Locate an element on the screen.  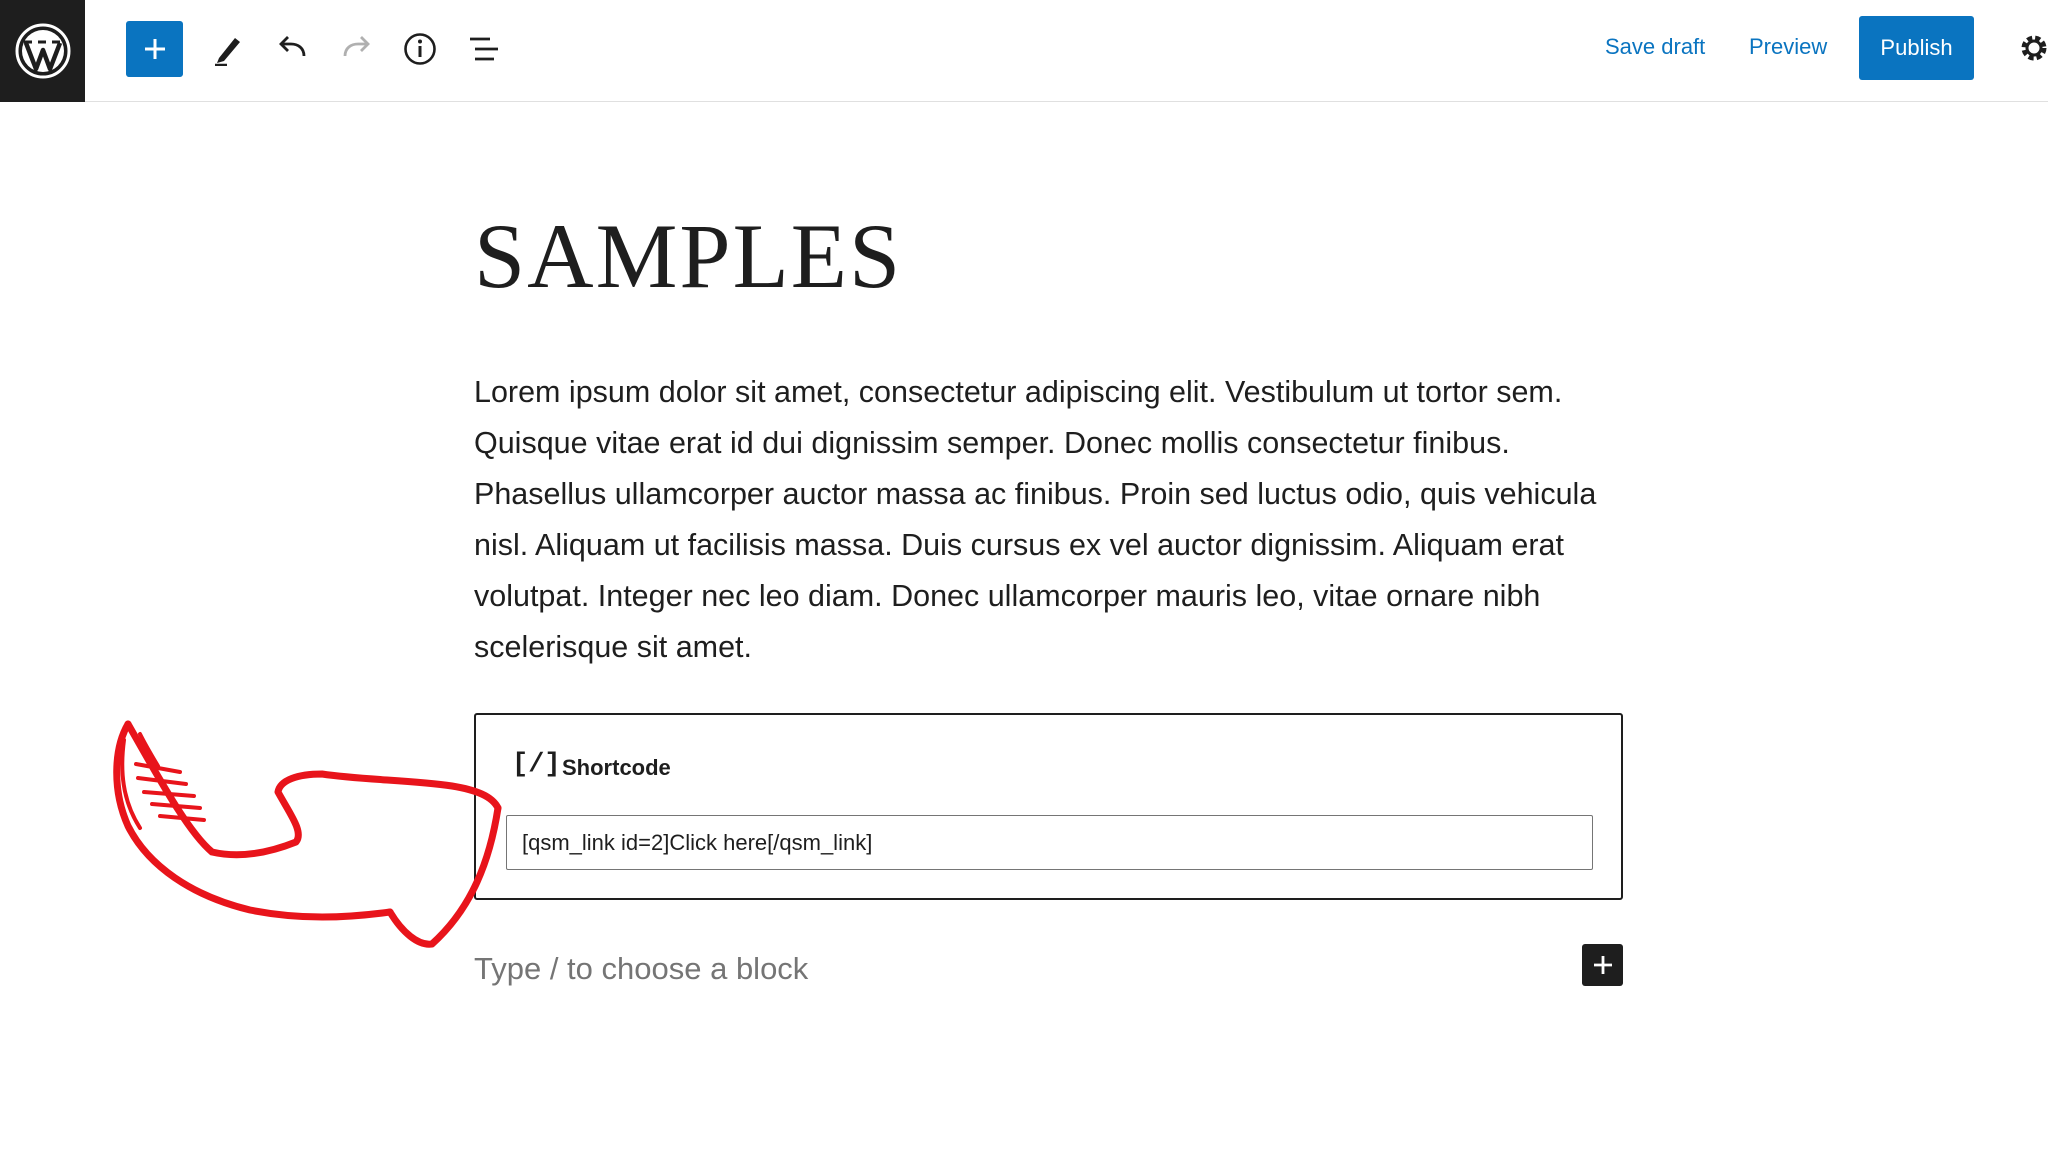
red-arrow-annotation is located at coordinates (307, 834).